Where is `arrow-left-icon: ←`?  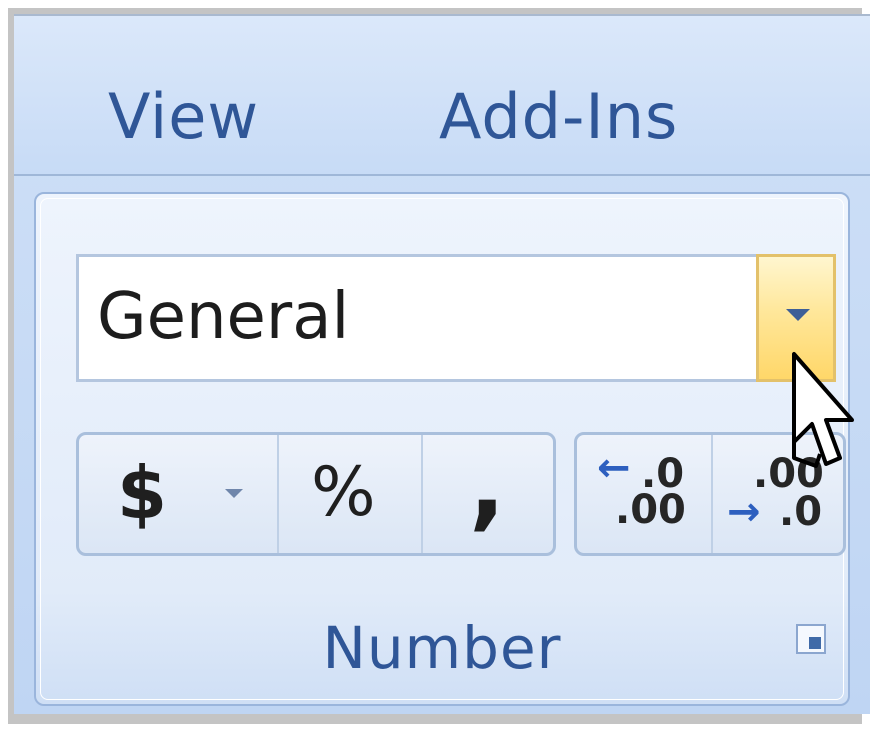 arrow-left-icon: ← is located at coordinates (614, 468).